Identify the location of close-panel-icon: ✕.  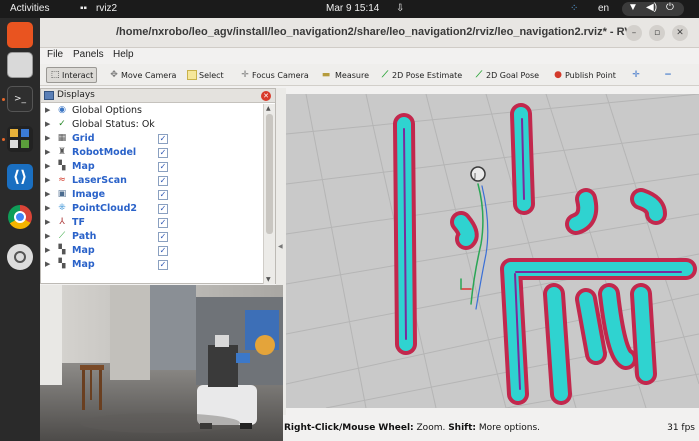
(266, 96).